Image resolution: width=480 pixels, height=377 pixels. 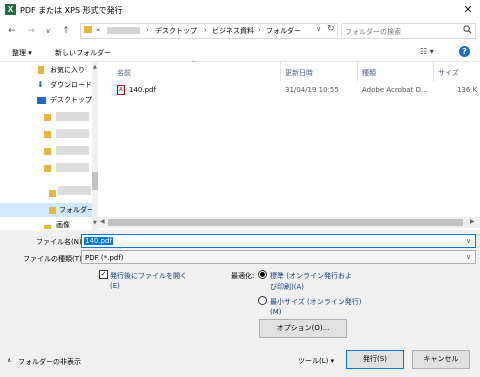 I want to click on open-after-publish-checkbox: ✓, so click(x=103, y=274).